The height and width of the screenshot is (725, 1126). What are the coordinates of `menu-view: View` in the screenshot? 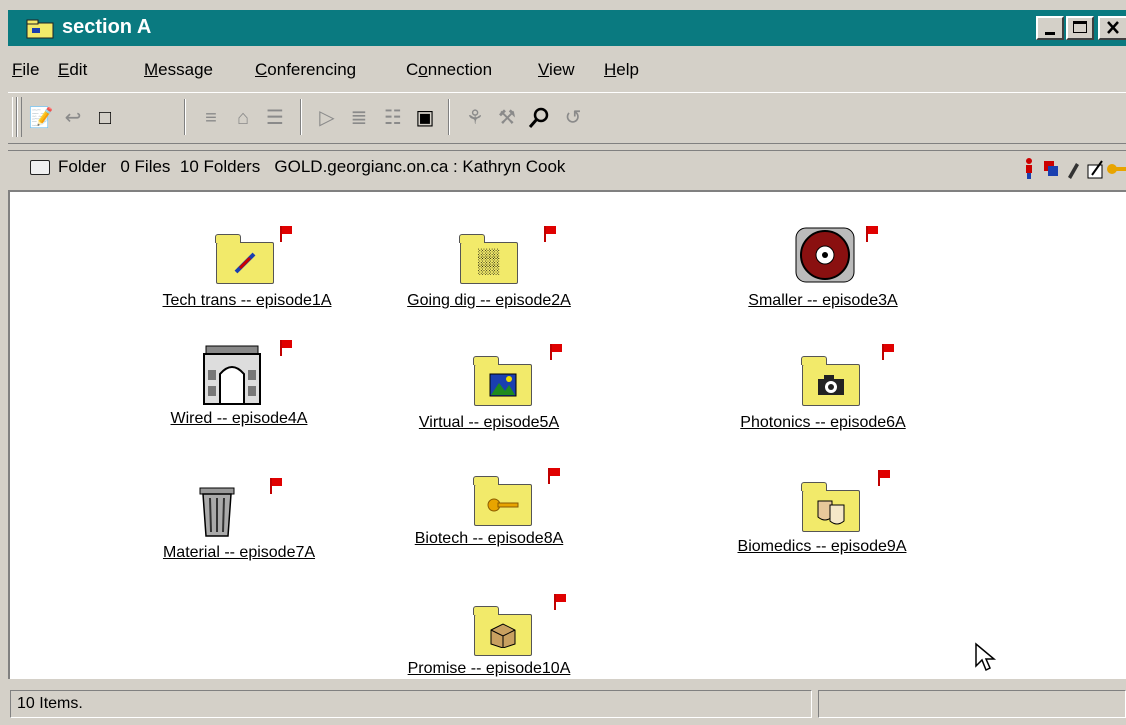 It's located at (556, 70).